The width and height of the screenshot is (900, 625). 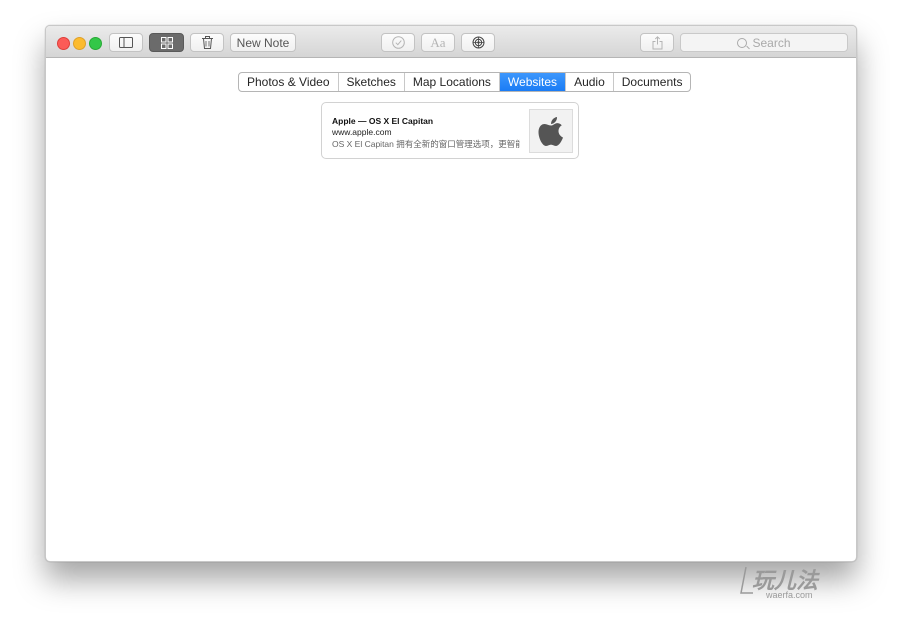 I want to click on attachment-browser-icon, so click(x=166, y=42).